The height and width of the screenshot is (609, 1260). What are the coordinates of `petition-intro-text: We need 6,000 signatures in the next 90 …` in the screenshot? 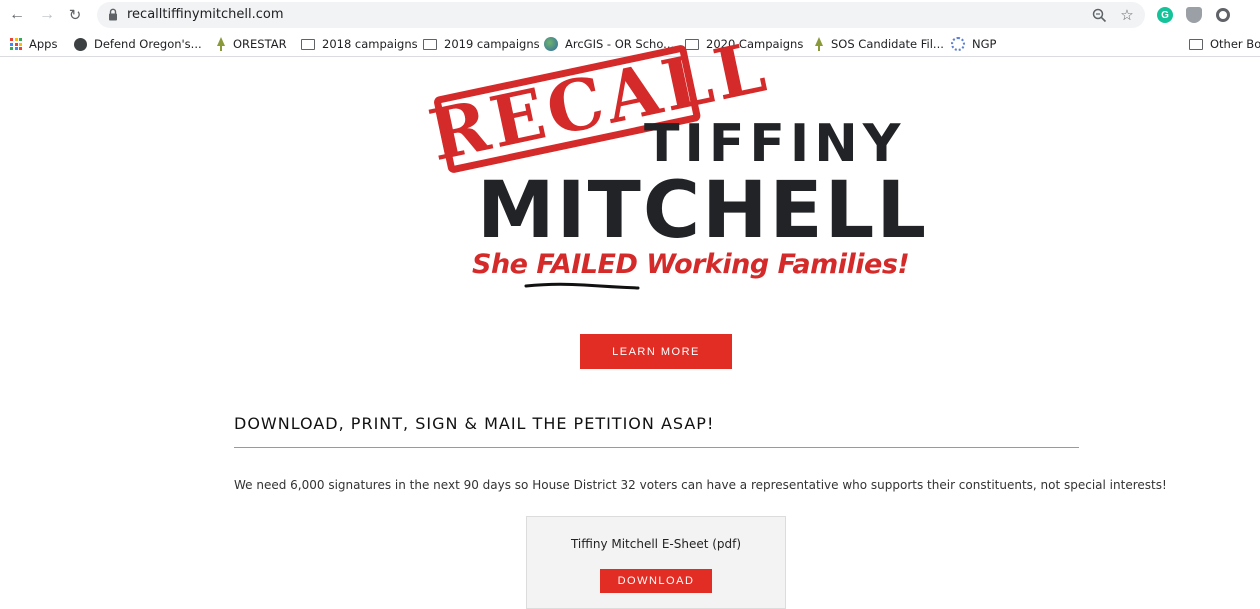 It's located at (700, 485).